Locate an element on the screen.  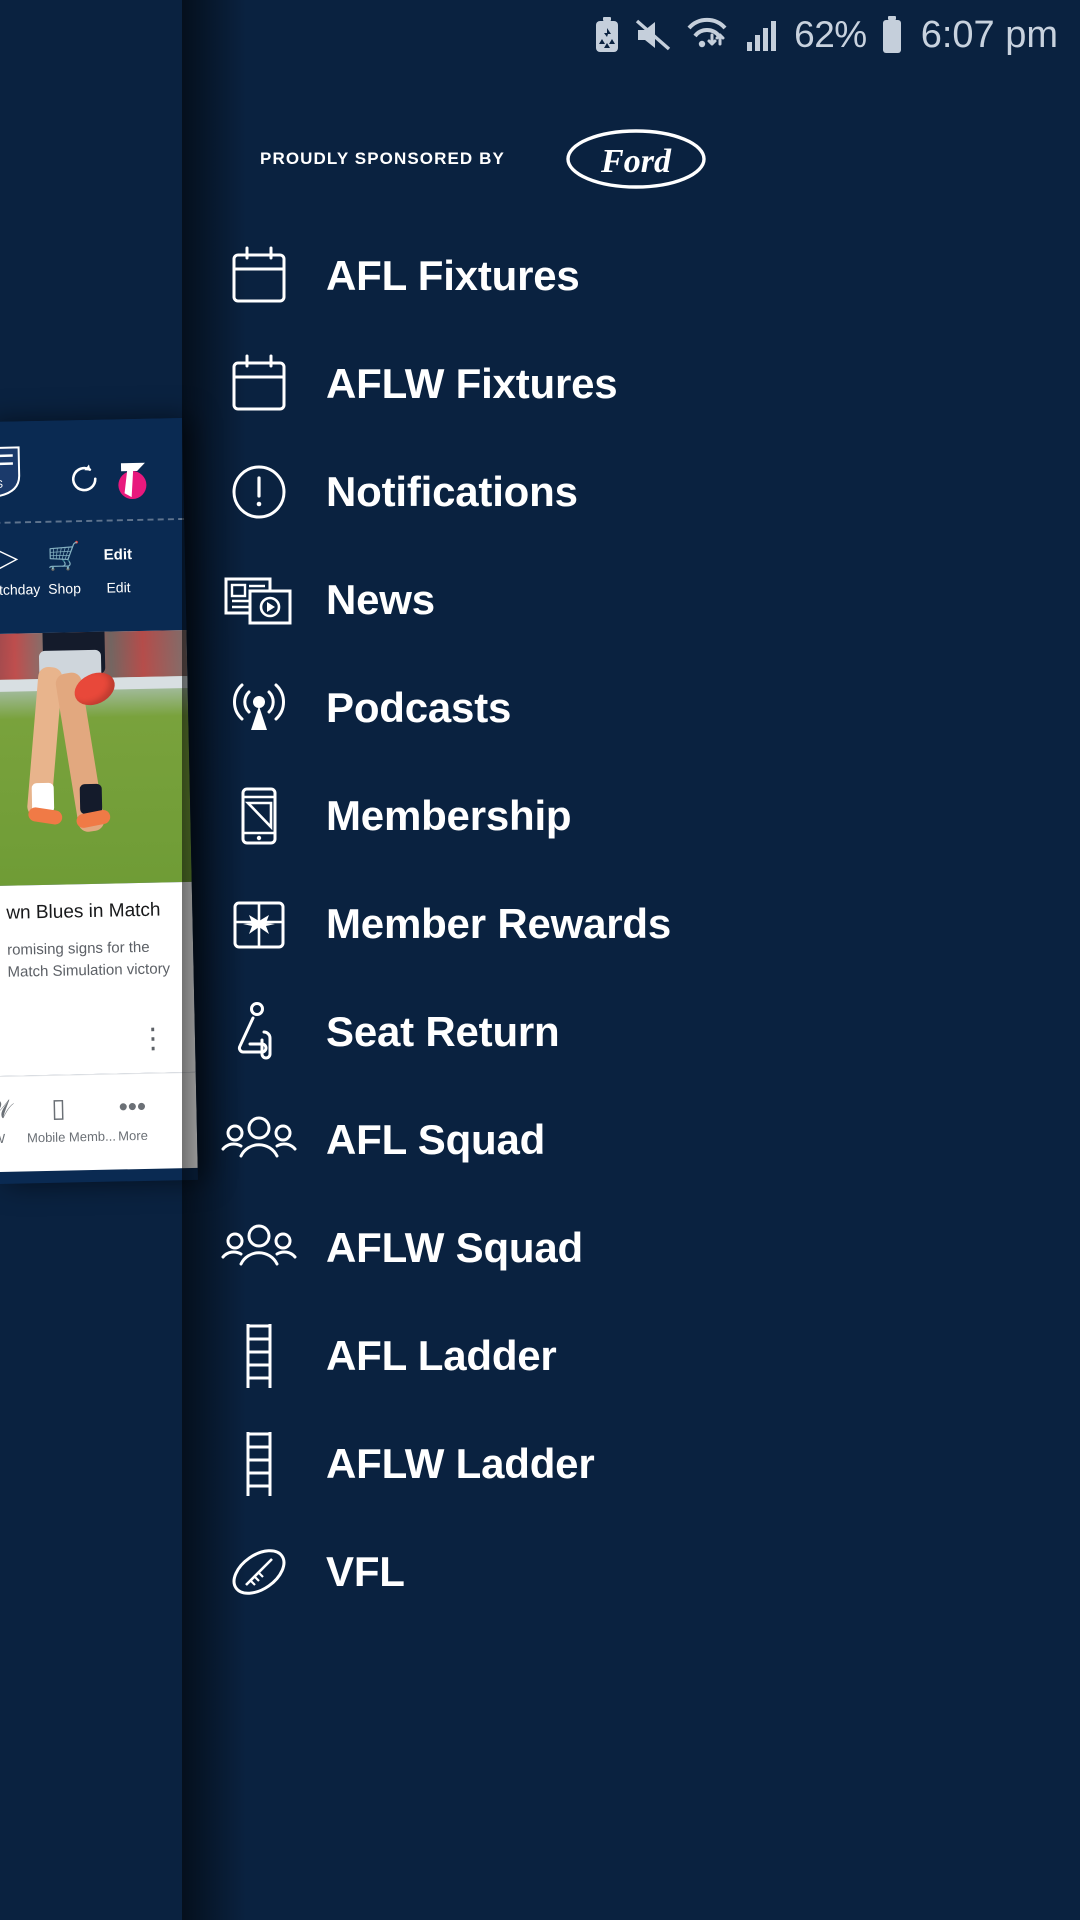
menu-item-podcasts: Podcasts is located at coordinates (631, 708).